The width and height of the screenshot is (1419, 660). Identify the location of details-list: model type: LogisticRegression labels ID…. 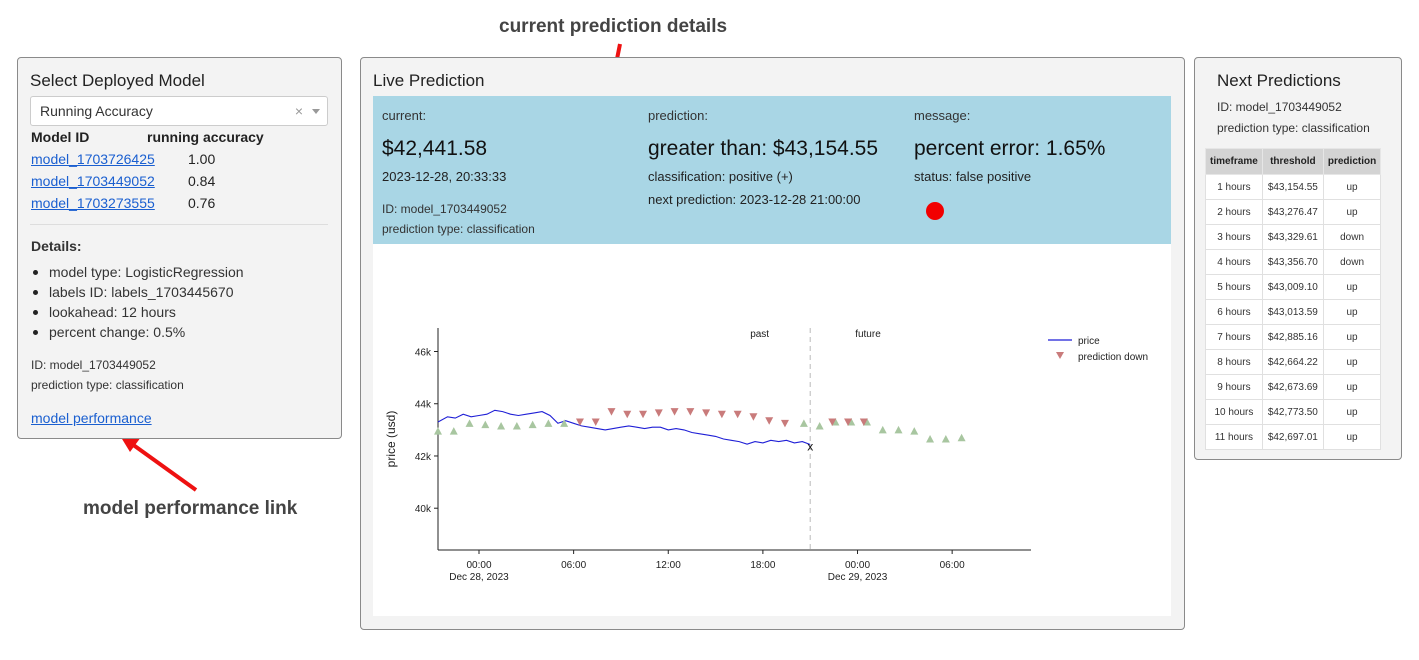
(137, 302).